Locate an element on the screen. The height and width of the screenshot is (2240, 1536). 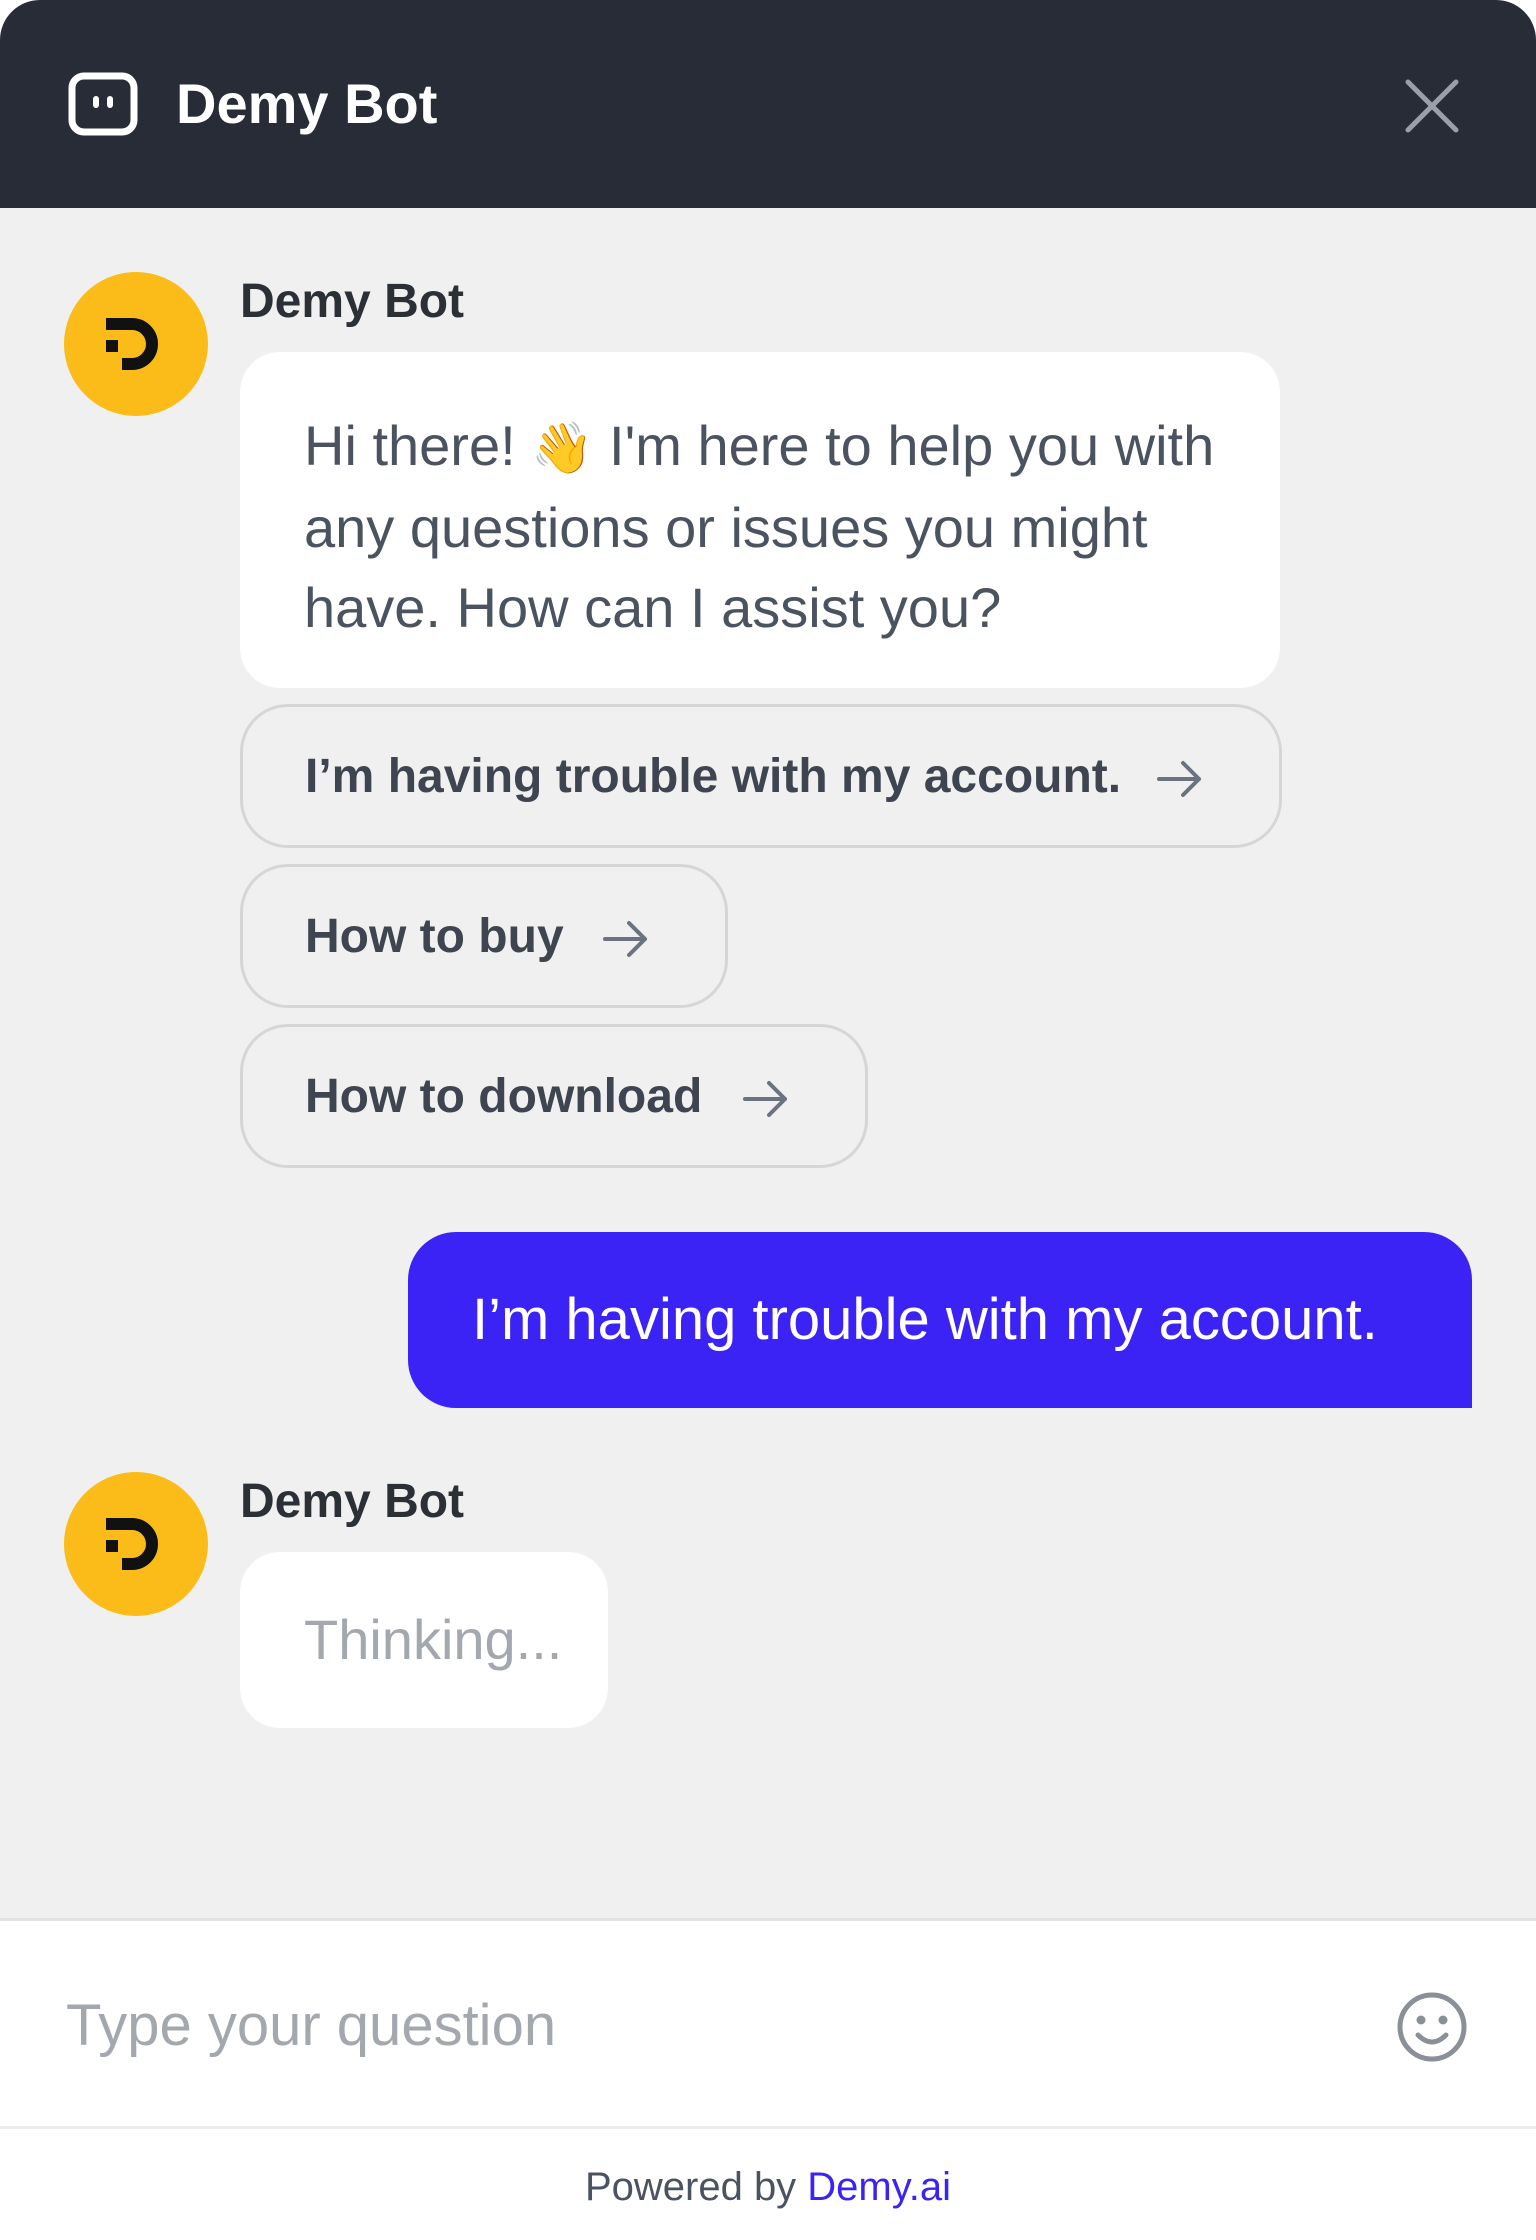
demy-link: Demy.ai is located at coordinates (879, 2187).